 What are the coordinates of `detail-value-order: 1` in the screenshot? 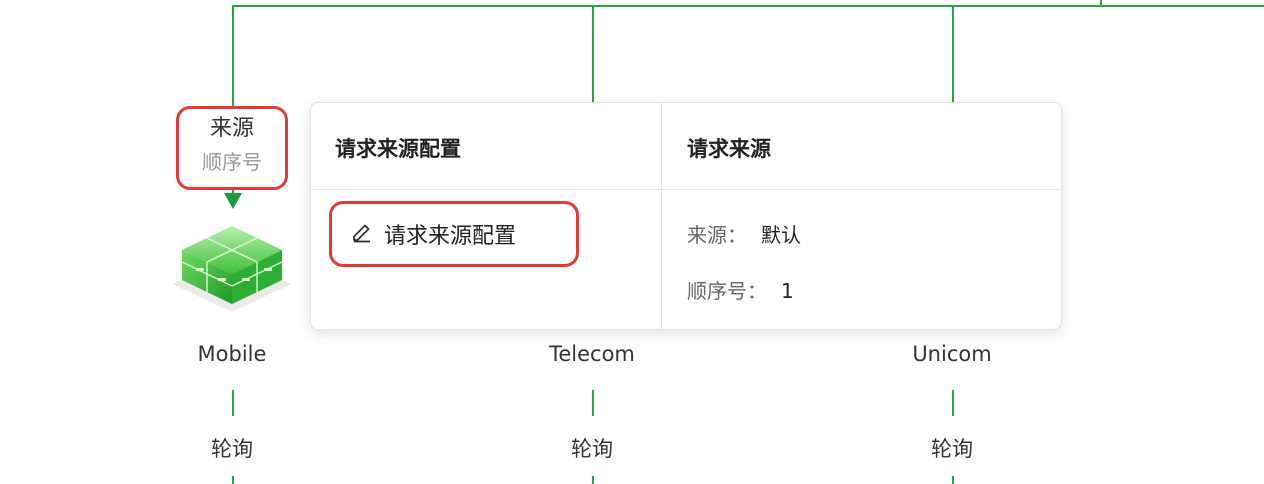 It's located at (787, 291).